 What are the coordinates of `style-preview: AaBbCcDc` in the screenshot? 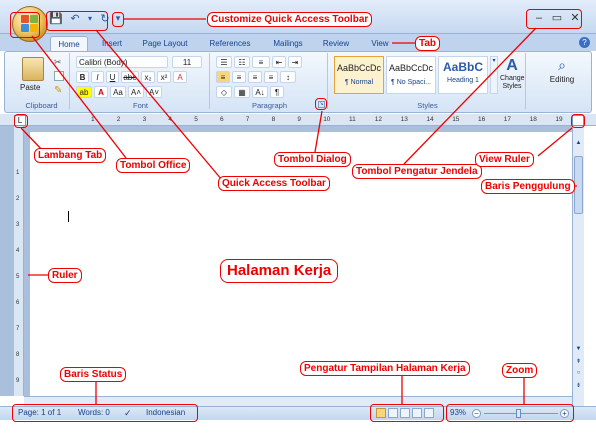 It's located at (358, 68).